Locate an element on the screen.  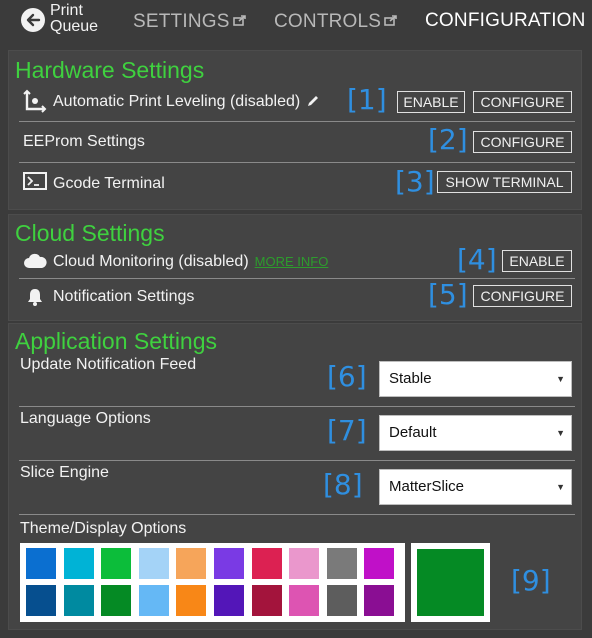
print-queue-link: Print Queue is located at coordinates (74, 19).